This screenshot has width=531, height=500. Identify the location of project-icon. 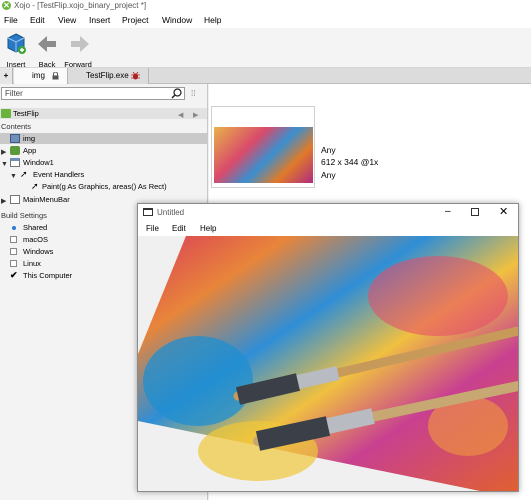
(6, 113).